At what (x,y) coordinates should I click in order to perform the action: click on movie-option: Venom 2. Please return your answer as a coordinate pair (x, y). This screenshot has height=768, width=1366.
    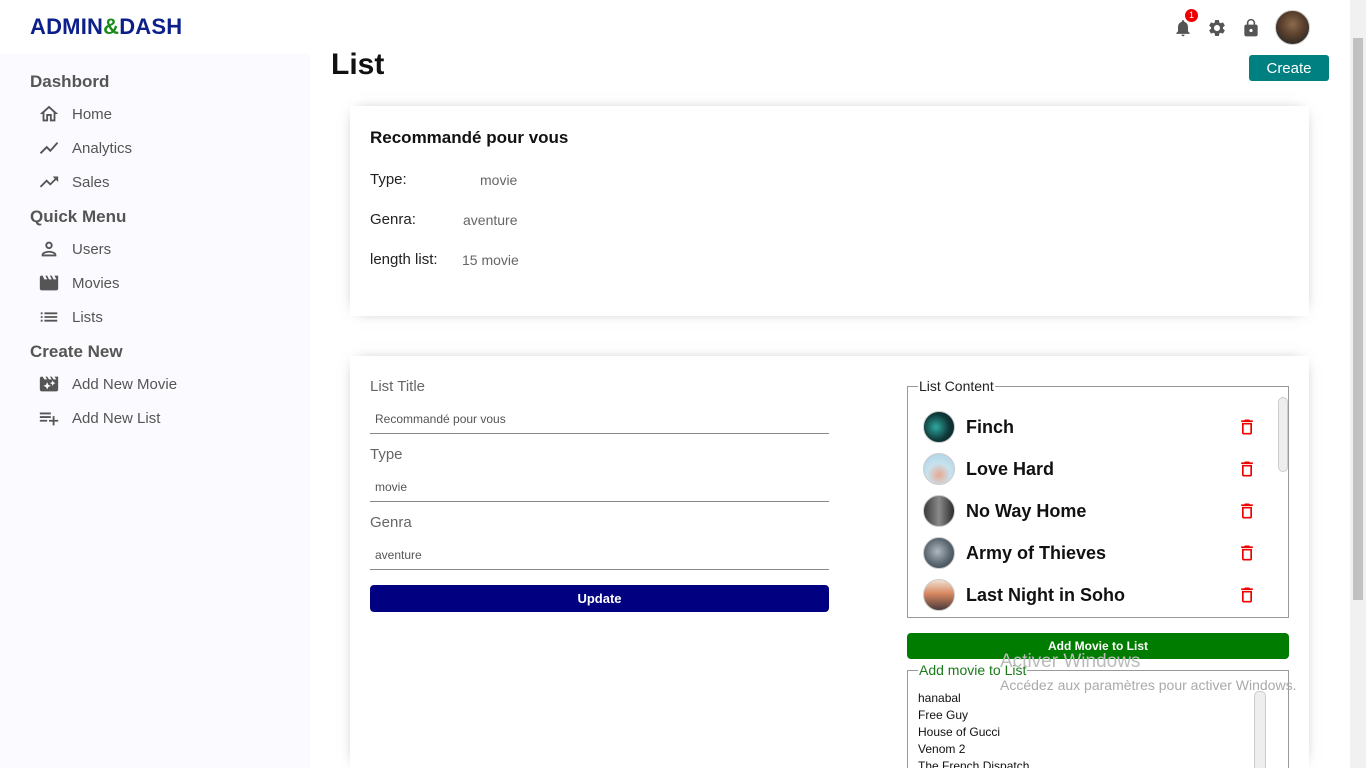
    Looking at the image, I should click on (941, 749).